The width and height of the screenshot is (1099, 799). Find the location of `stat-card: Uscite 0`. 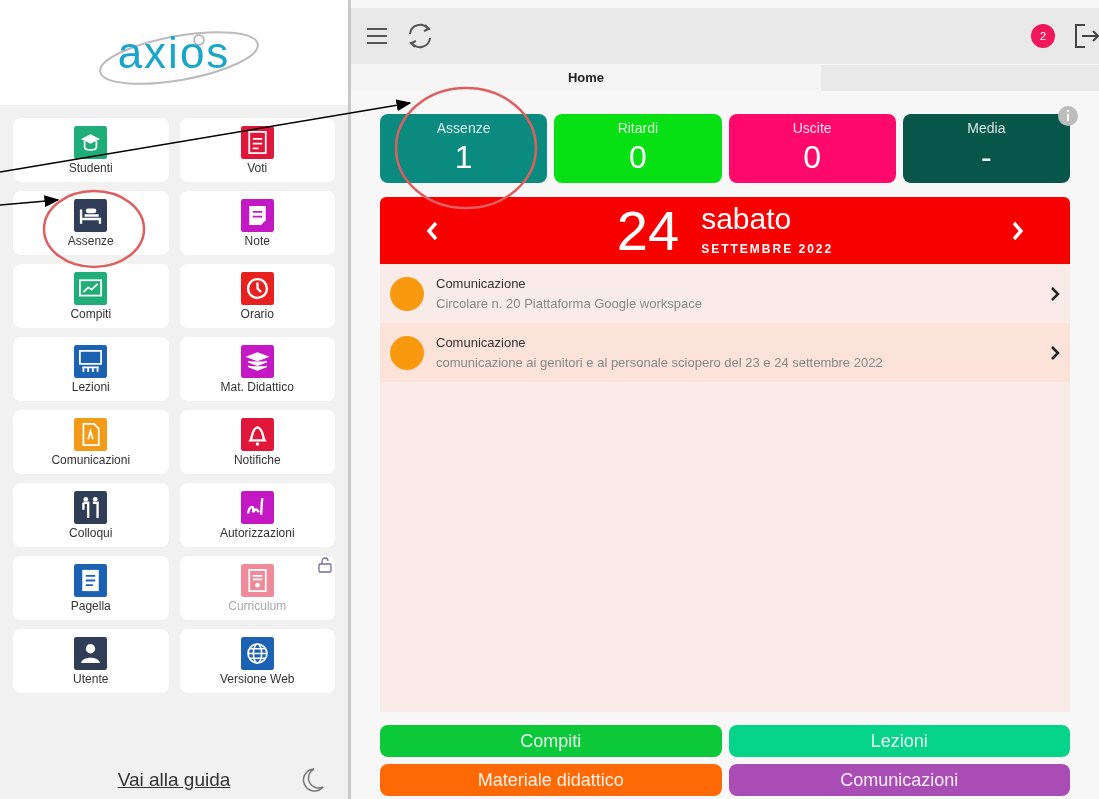

stat-card: Uscite 0 is located at coordinates (812, 148).